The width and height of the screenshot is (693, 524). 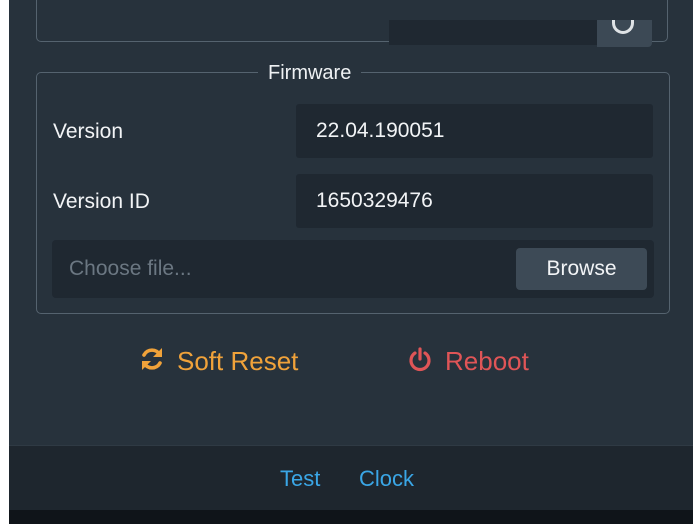 I want to click on version-id-label: Version ID, so click(x=101, y=201).